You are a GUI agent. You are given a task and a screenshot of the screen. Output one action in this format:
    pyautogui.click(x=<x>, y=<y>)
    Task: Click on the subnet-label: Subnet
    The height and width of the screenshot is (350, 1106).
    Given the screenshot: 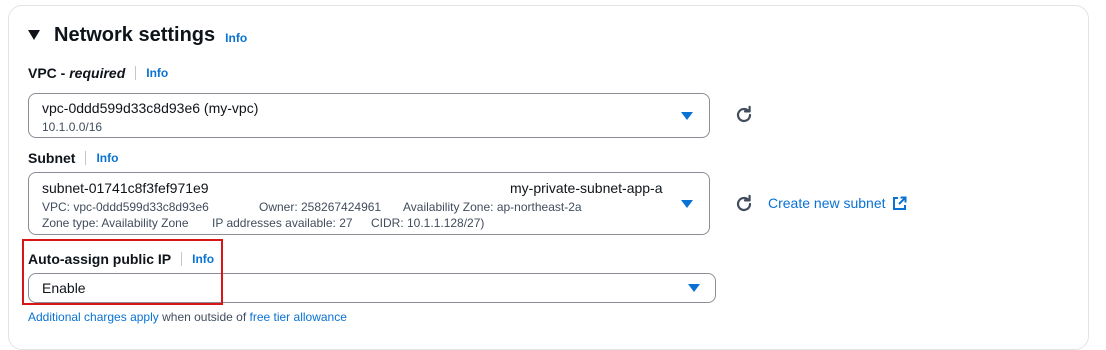 What is the action you would take?
    pyautogui.click(x=52, y=158)
    